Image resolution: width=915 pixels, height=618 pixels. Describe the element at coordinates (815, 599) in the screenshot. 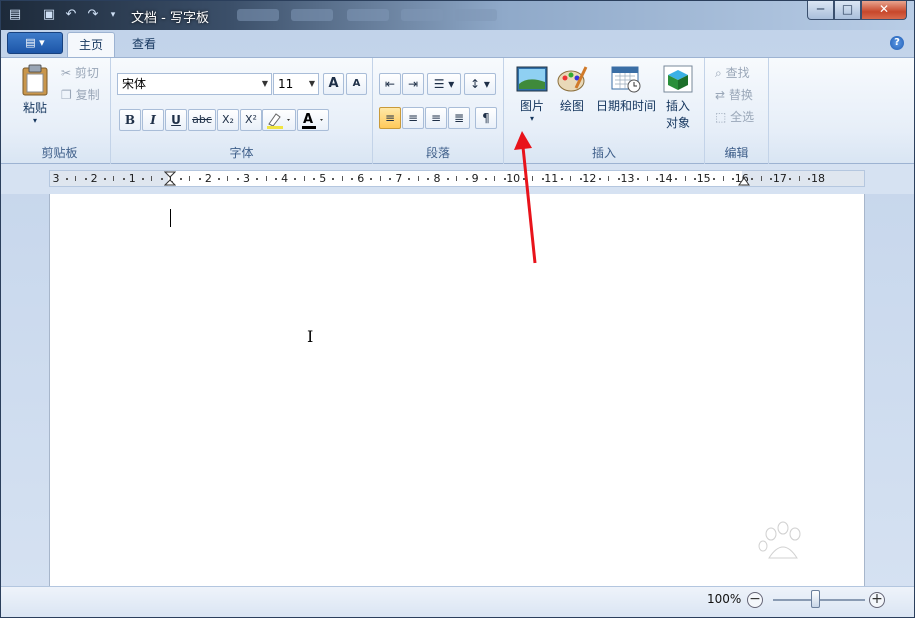

I see `zoom-slider-thumb` at that location.